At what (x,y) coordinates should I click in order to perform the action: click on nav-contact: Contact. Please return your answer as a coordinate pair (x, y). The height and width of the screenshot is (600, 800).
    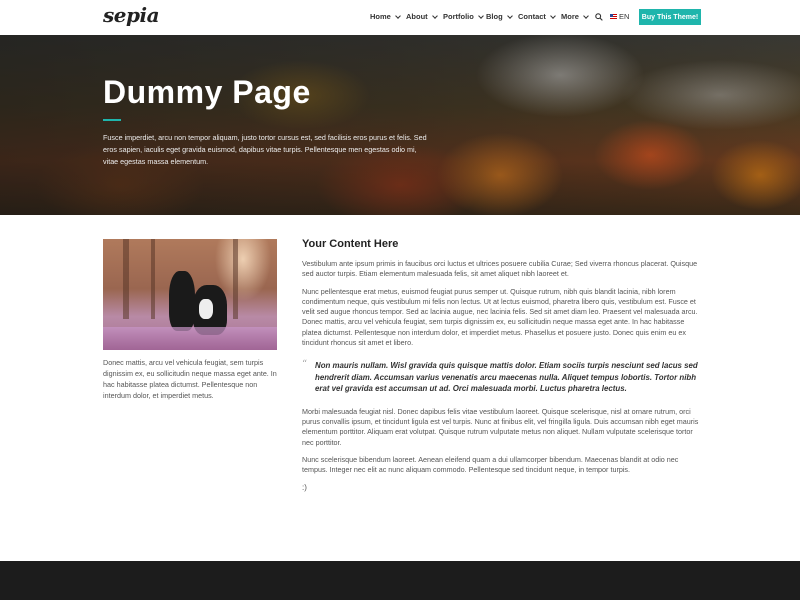
    Looking at the image, I should click on (537, 16).